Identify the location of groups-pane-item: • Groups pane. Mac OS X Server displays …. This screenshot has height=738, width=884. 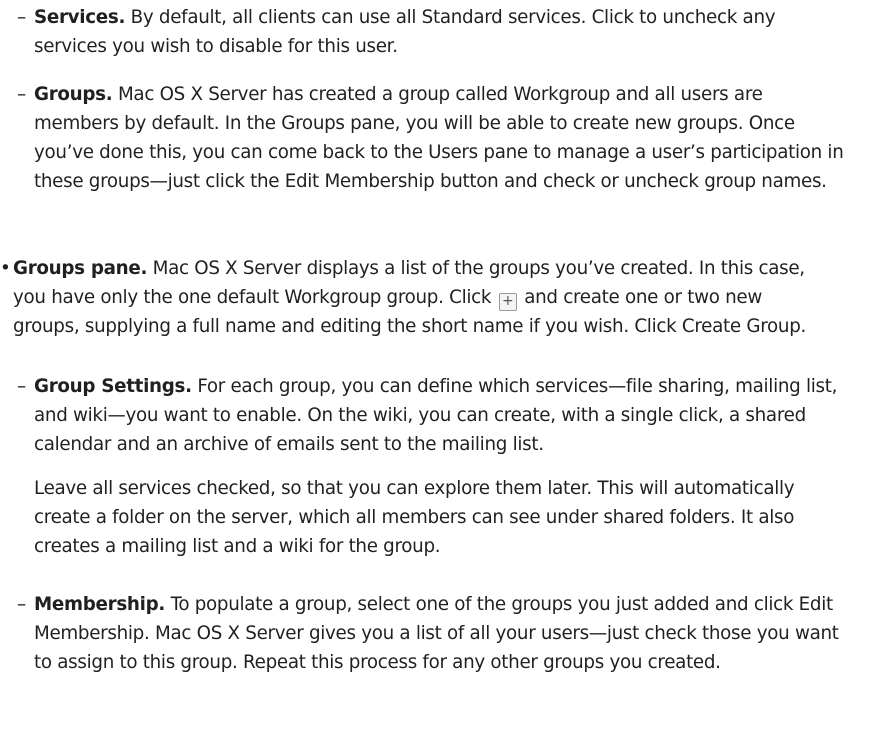
(416, 297).